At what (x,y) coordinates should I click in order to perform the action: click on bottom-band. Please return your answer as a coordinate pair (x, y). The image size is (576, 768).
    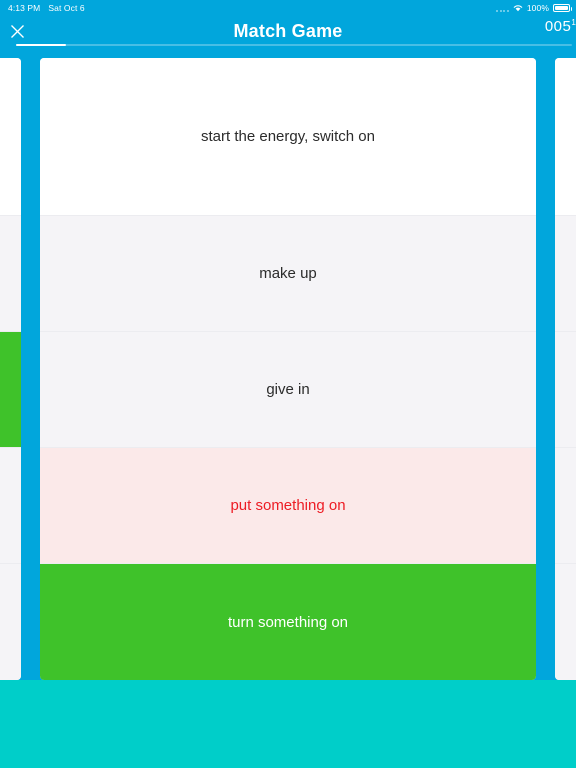
    Looking at the image, I should click on (288, 724).